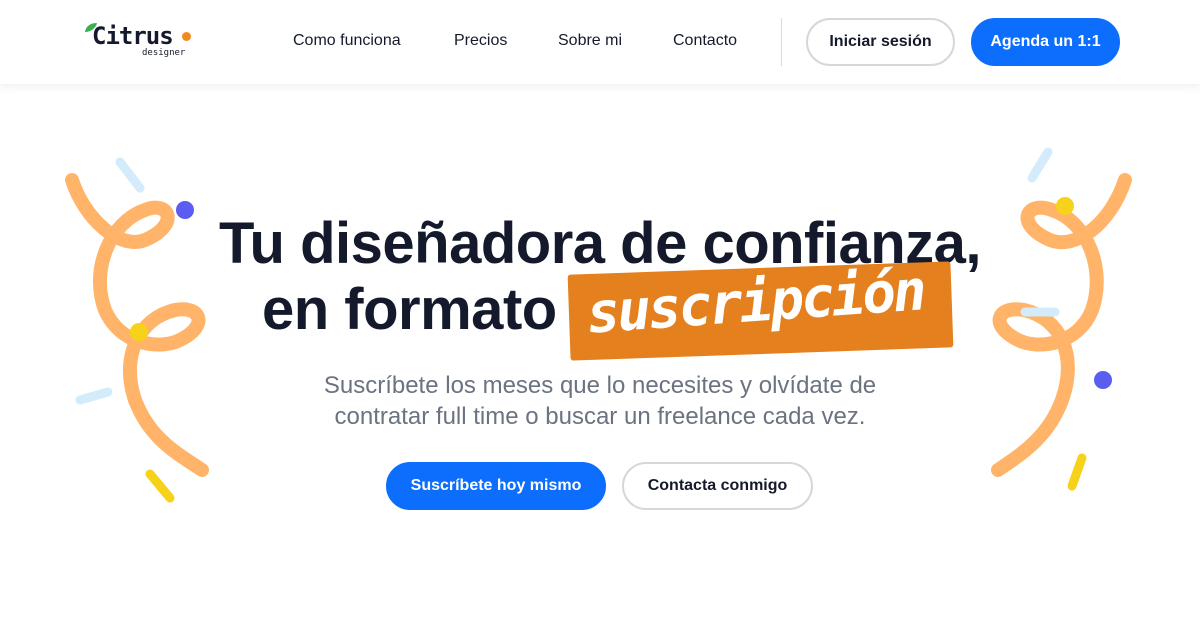 The width and height of the screenshot is (1200, 630). I want to click on nav-link-como-funciona: Como funciona, so click(347, 41).